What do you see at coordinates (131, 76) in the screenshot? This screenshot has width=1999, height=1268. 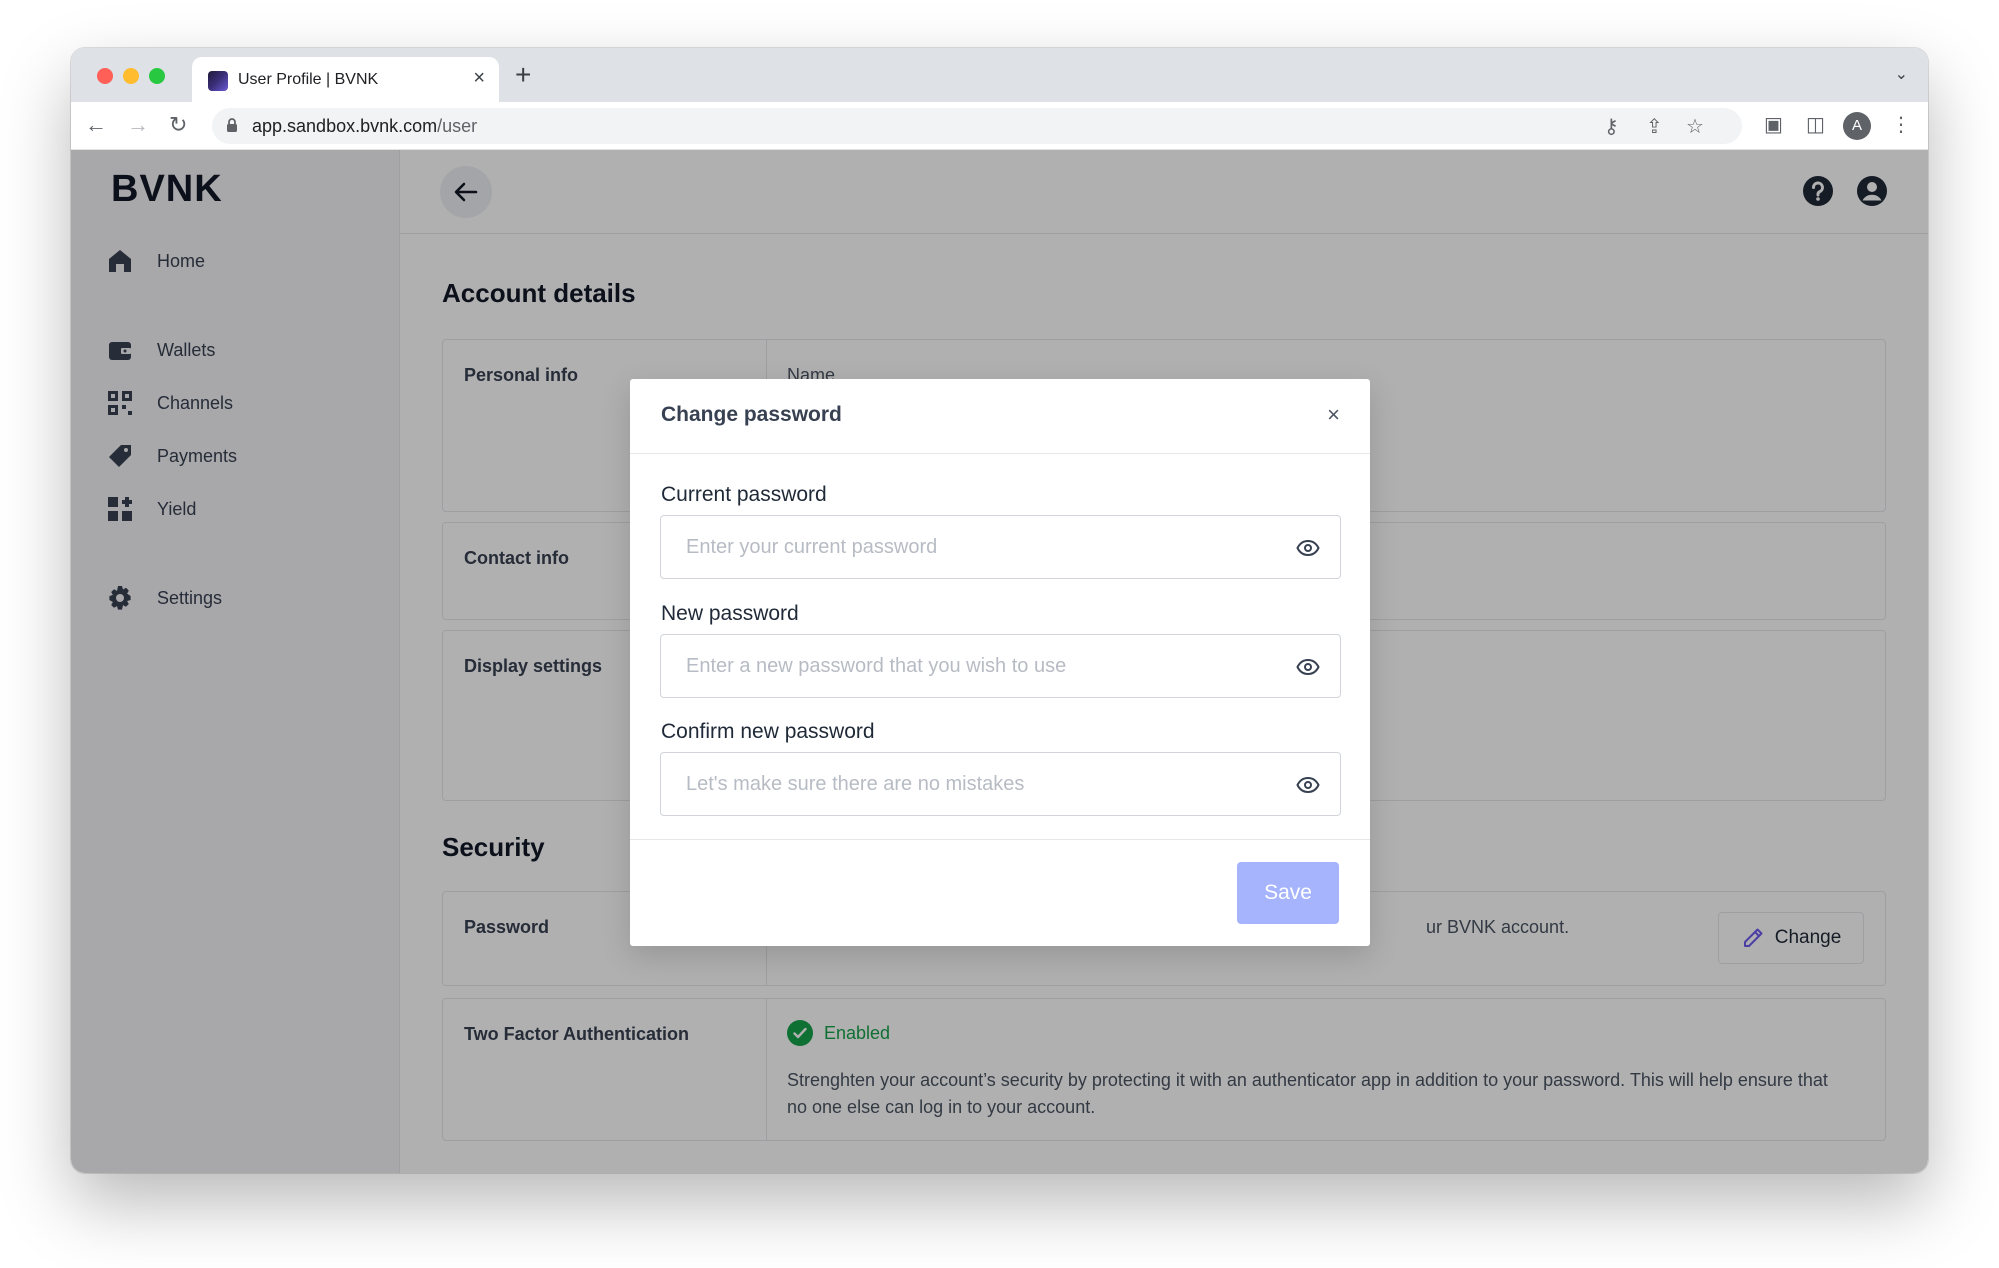 I see `minimize-window-button` at bounding box center [131, 76].